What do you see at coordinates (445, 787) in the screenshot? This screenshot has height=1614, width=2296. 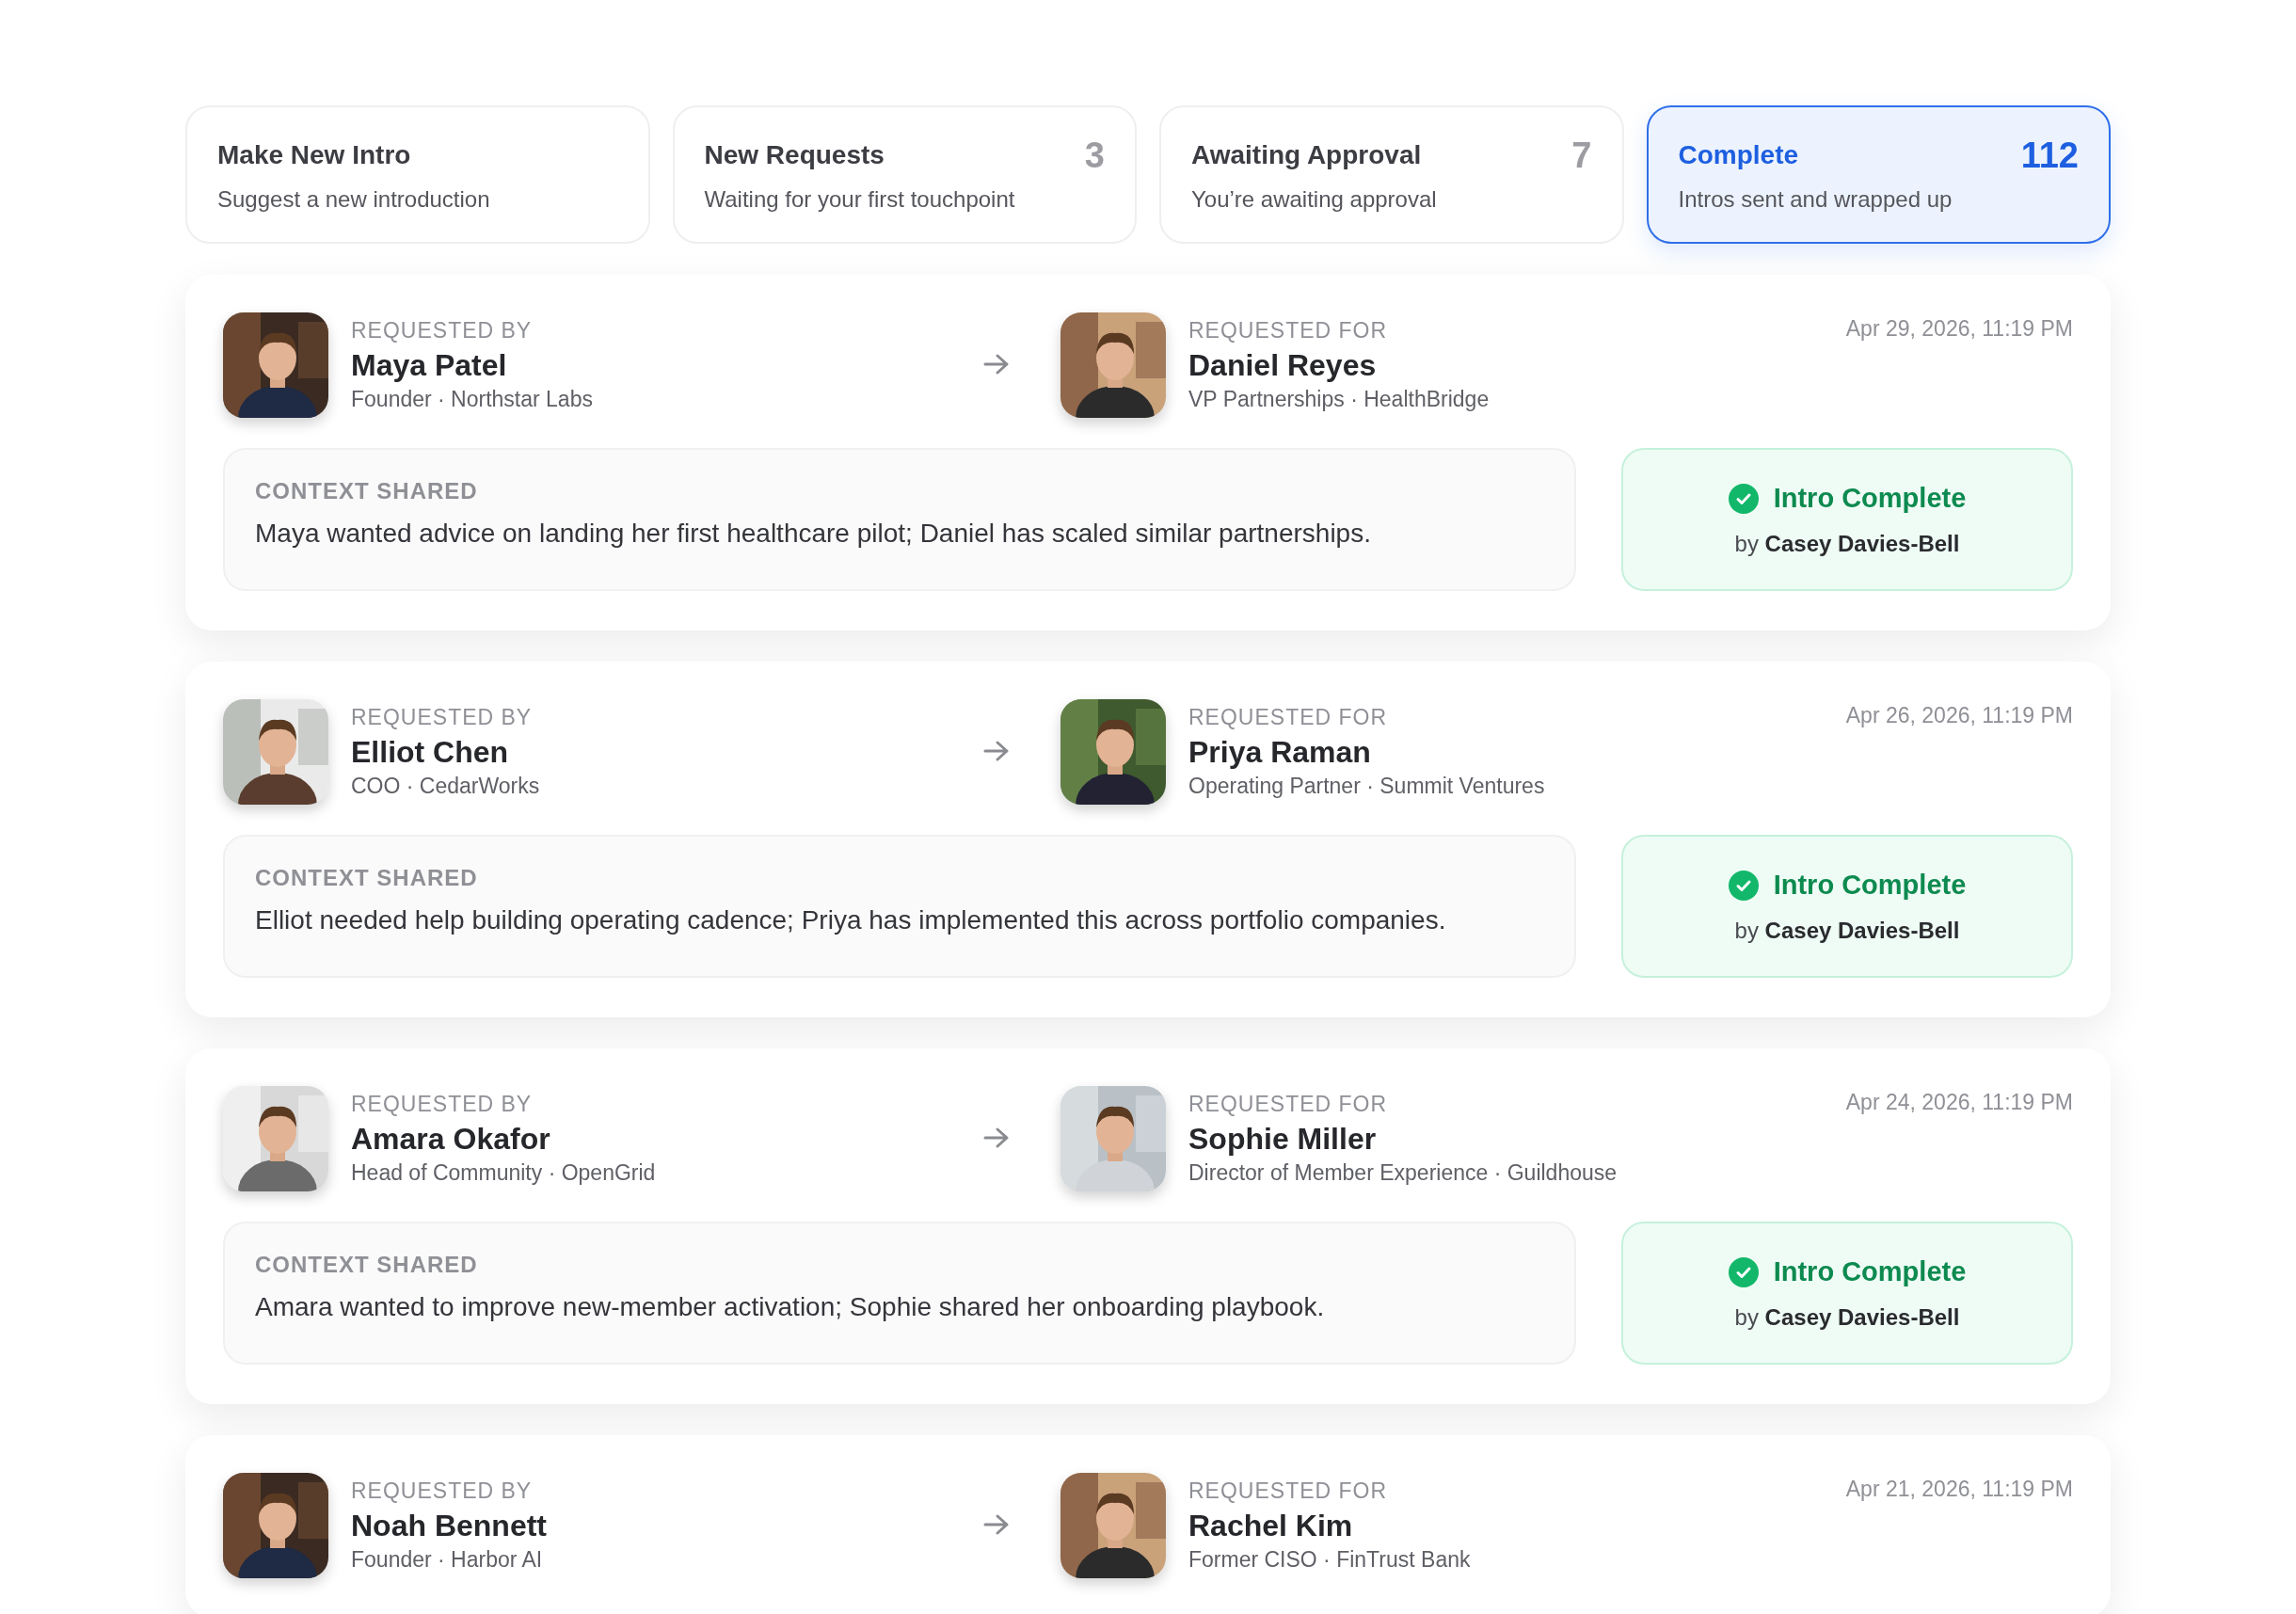 I see `person-role: COO · CedarWorks` at bounding box center [445, 787].